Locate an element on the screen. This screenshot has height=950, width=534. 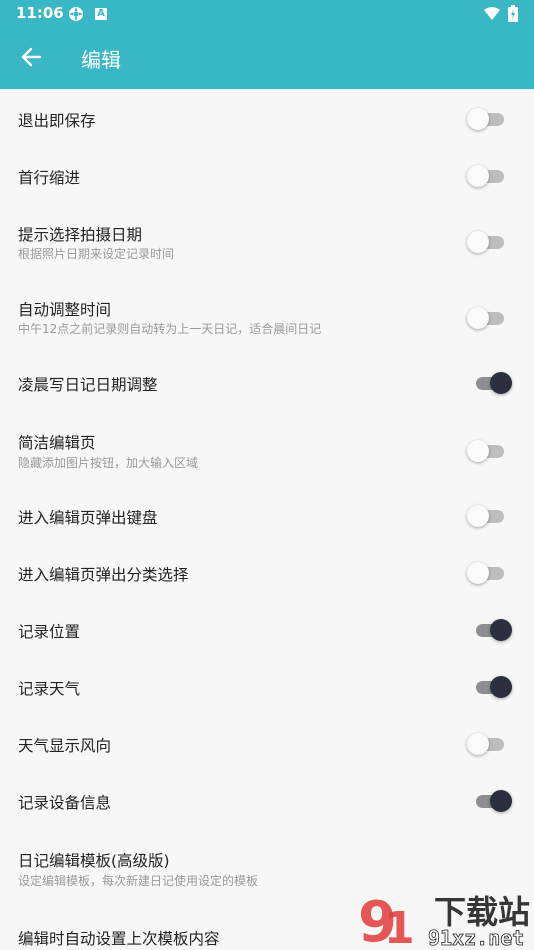
status-bar: 11:06 A is located at coordinates (267, 14).